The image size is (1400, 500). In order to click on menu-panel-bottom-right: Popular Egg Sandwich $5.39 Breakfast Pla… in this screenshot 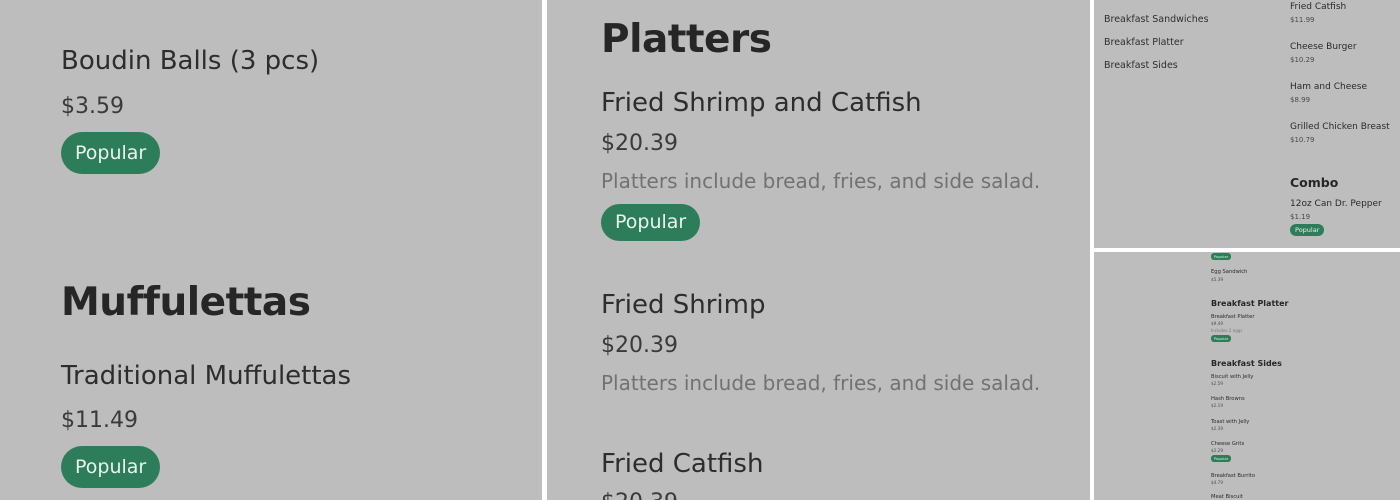, I will do `click(1247, 376)`.